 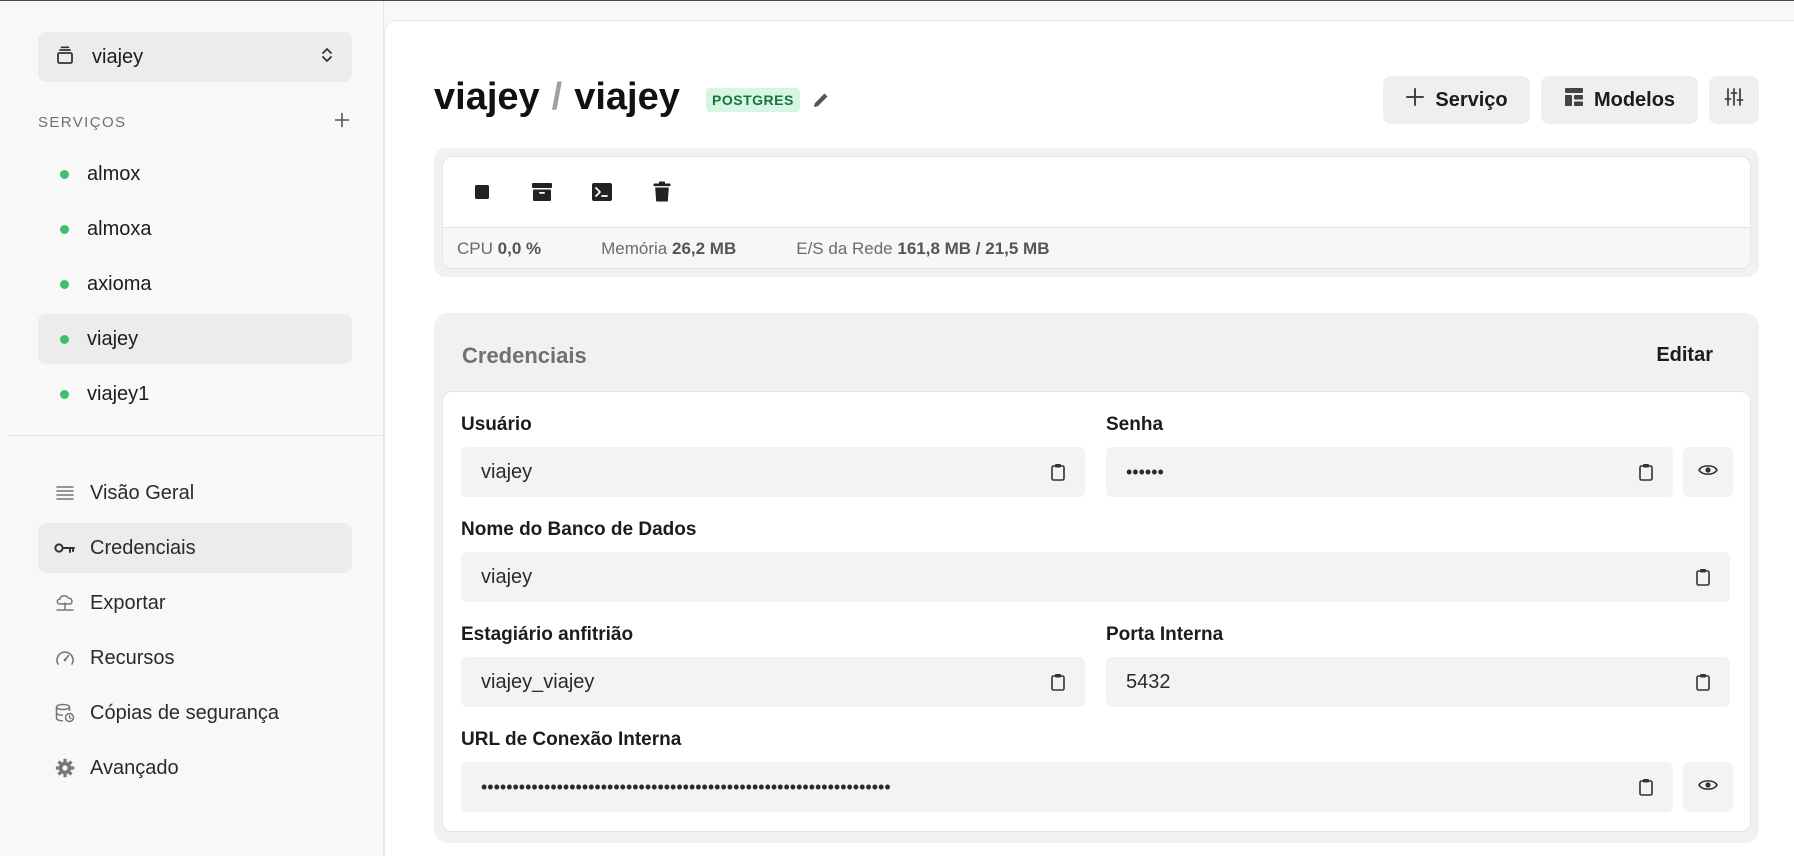 What do you see at coordinates (119, 283) in the screenshot?
I see `service-name: axioma` at bounding box center [119, 283].